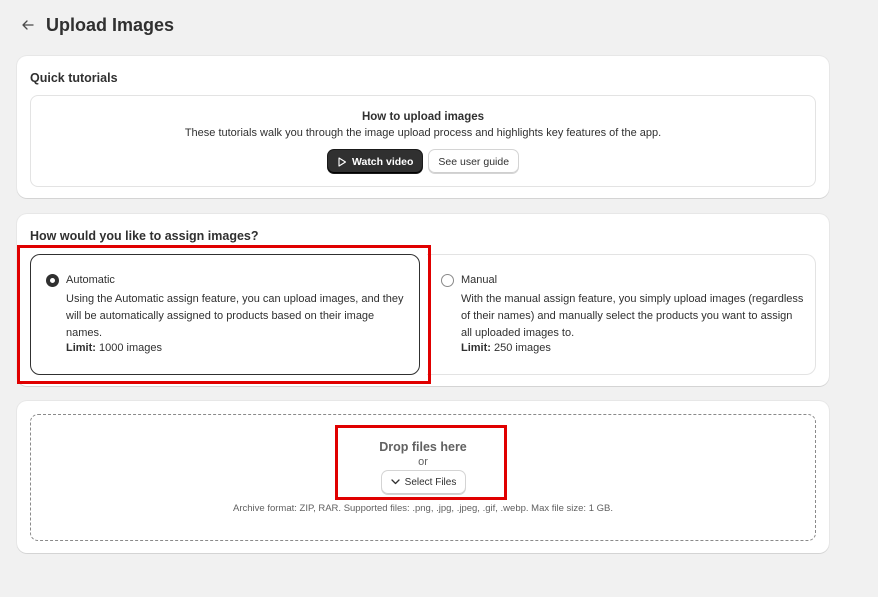  What do you see at coordinates (28, 25) in the screenshot?
I see `arrow-left-icon` at bounding box center [28, 25].